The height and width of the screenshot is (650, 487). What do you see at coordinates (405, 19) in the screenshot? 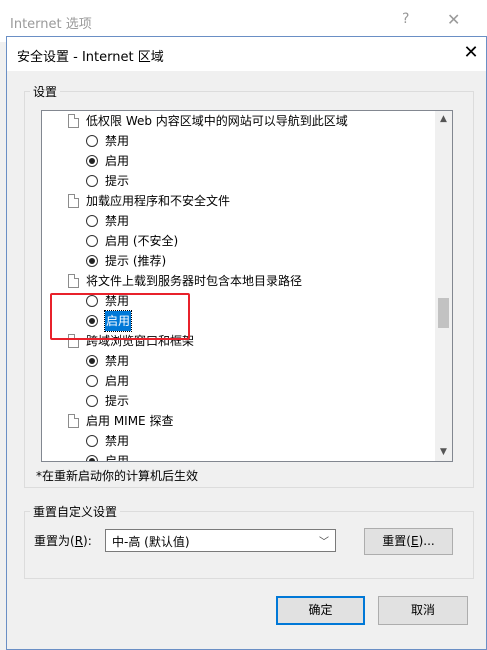
I see `question-mark-icon: ?` at bounding box center [405, 19].